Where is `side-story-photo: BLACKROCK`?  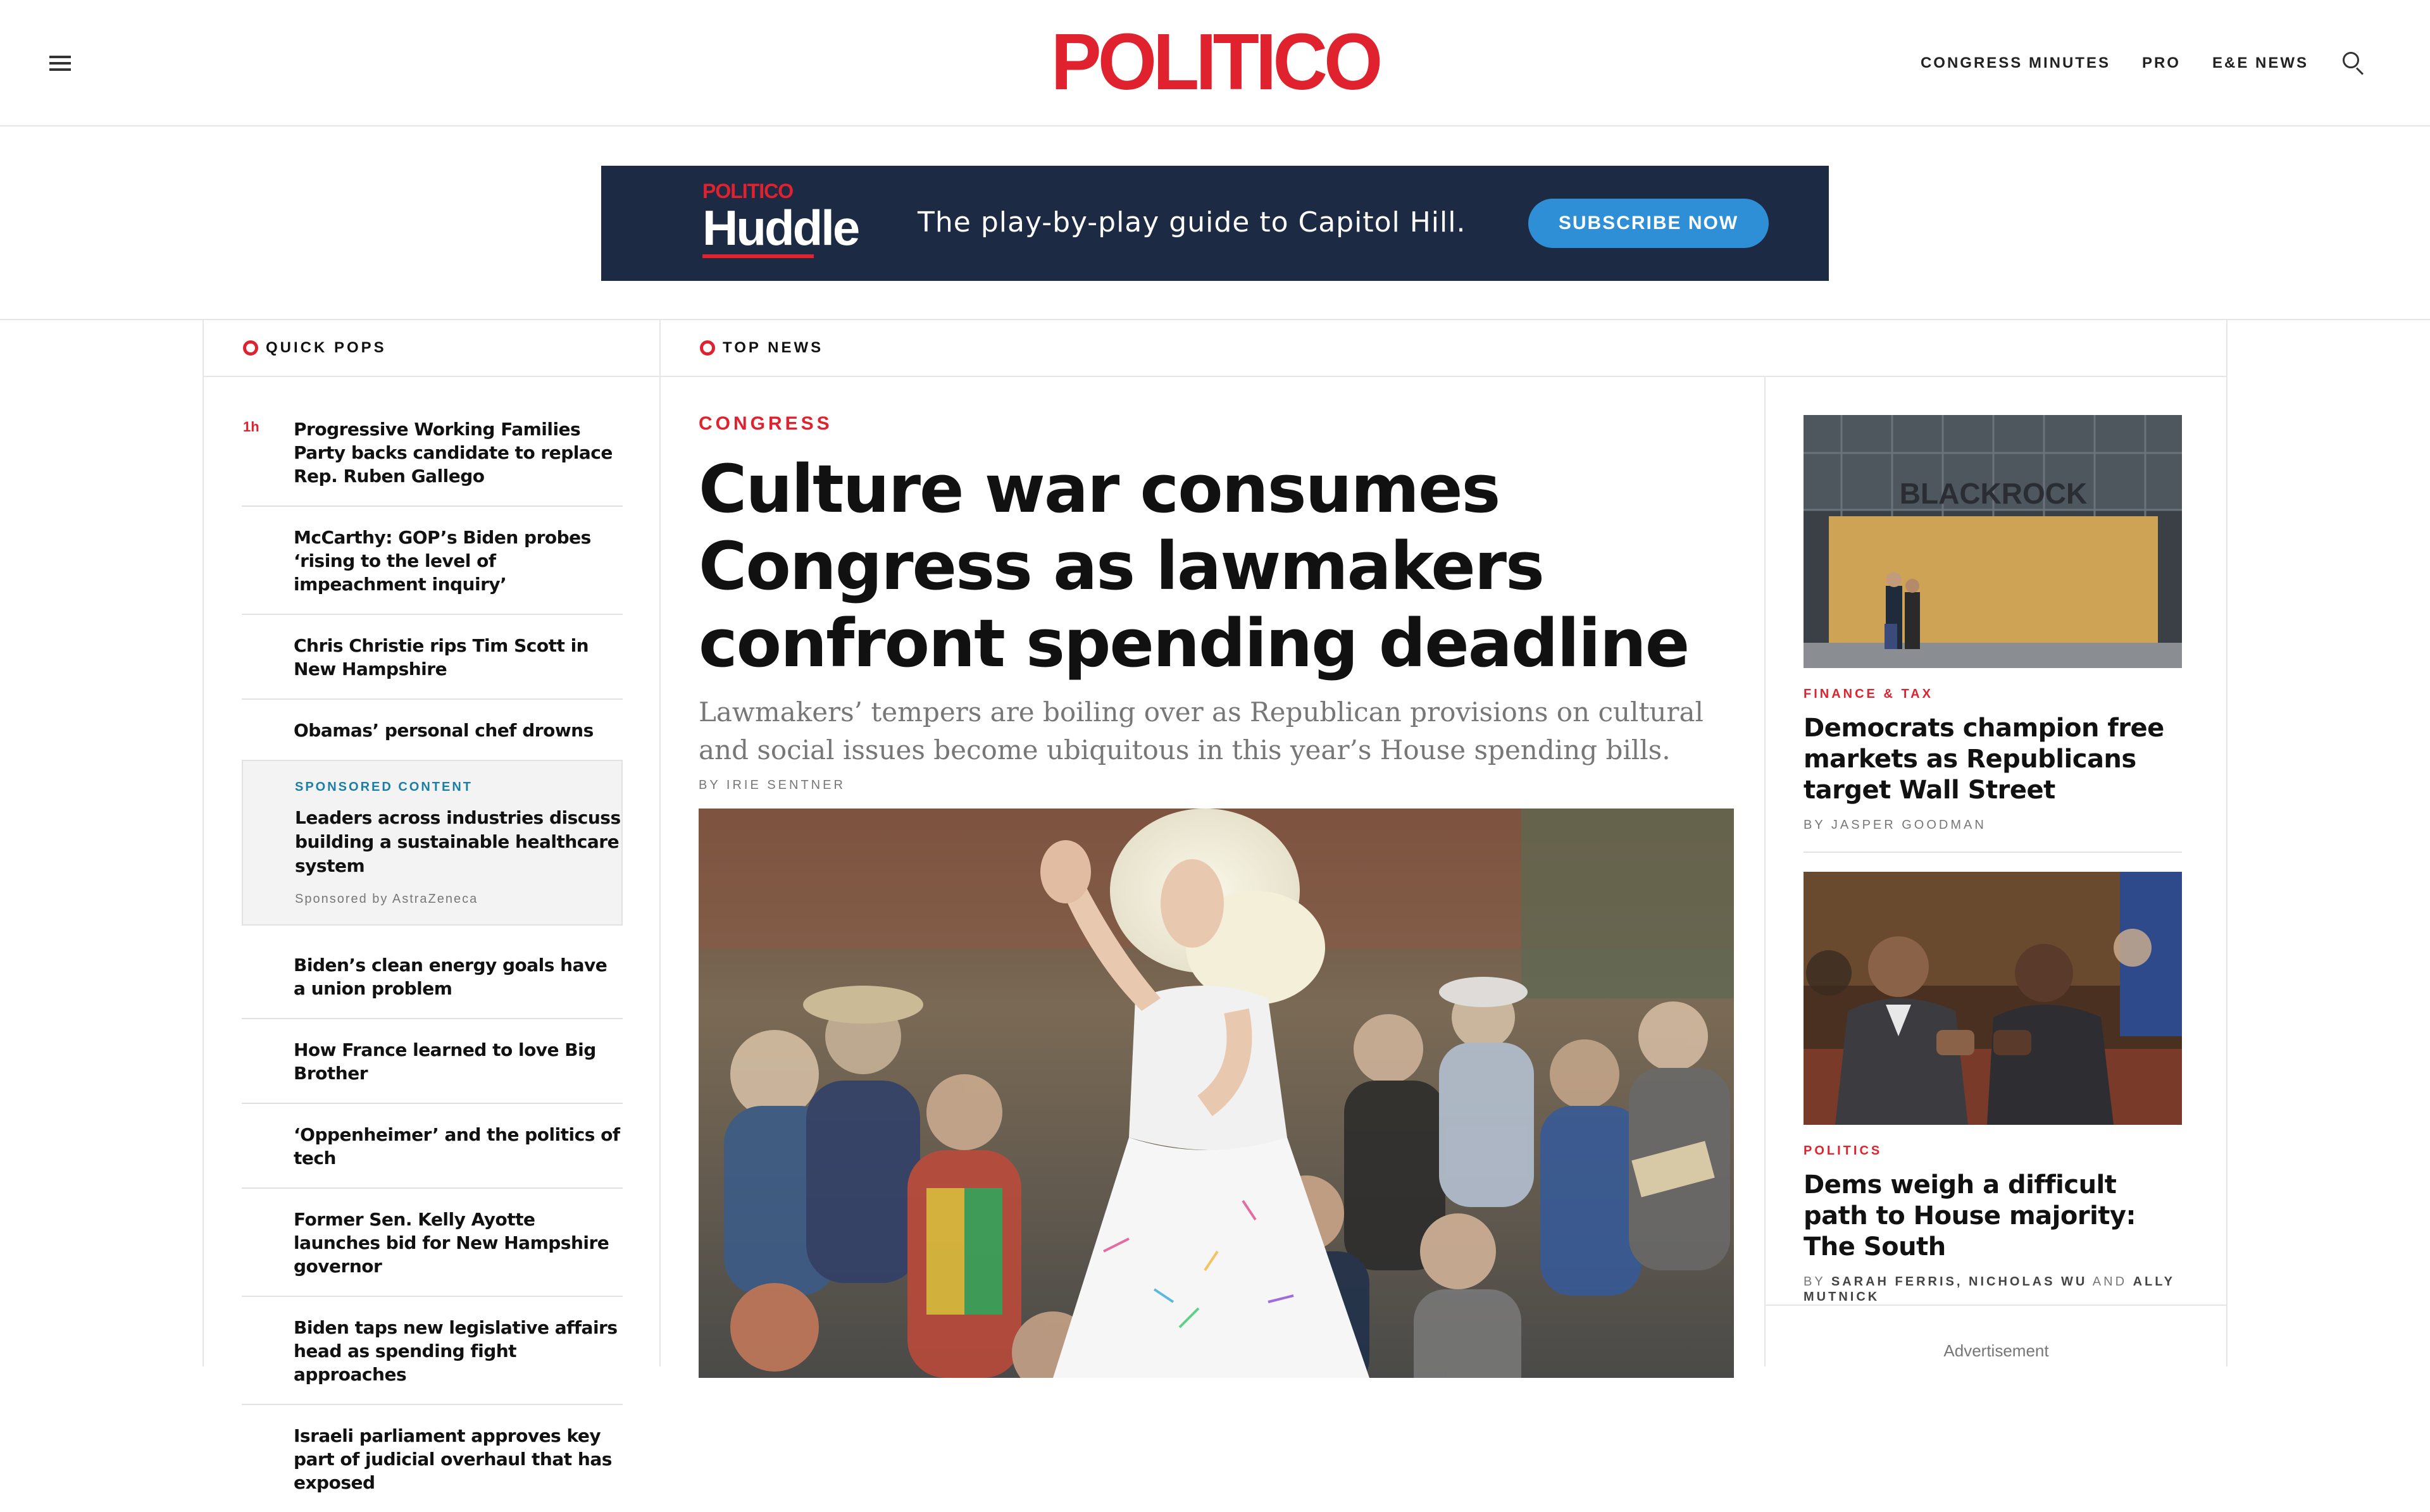
side-story-photo: BLACKROCK is located at coordinates (1993, 542).